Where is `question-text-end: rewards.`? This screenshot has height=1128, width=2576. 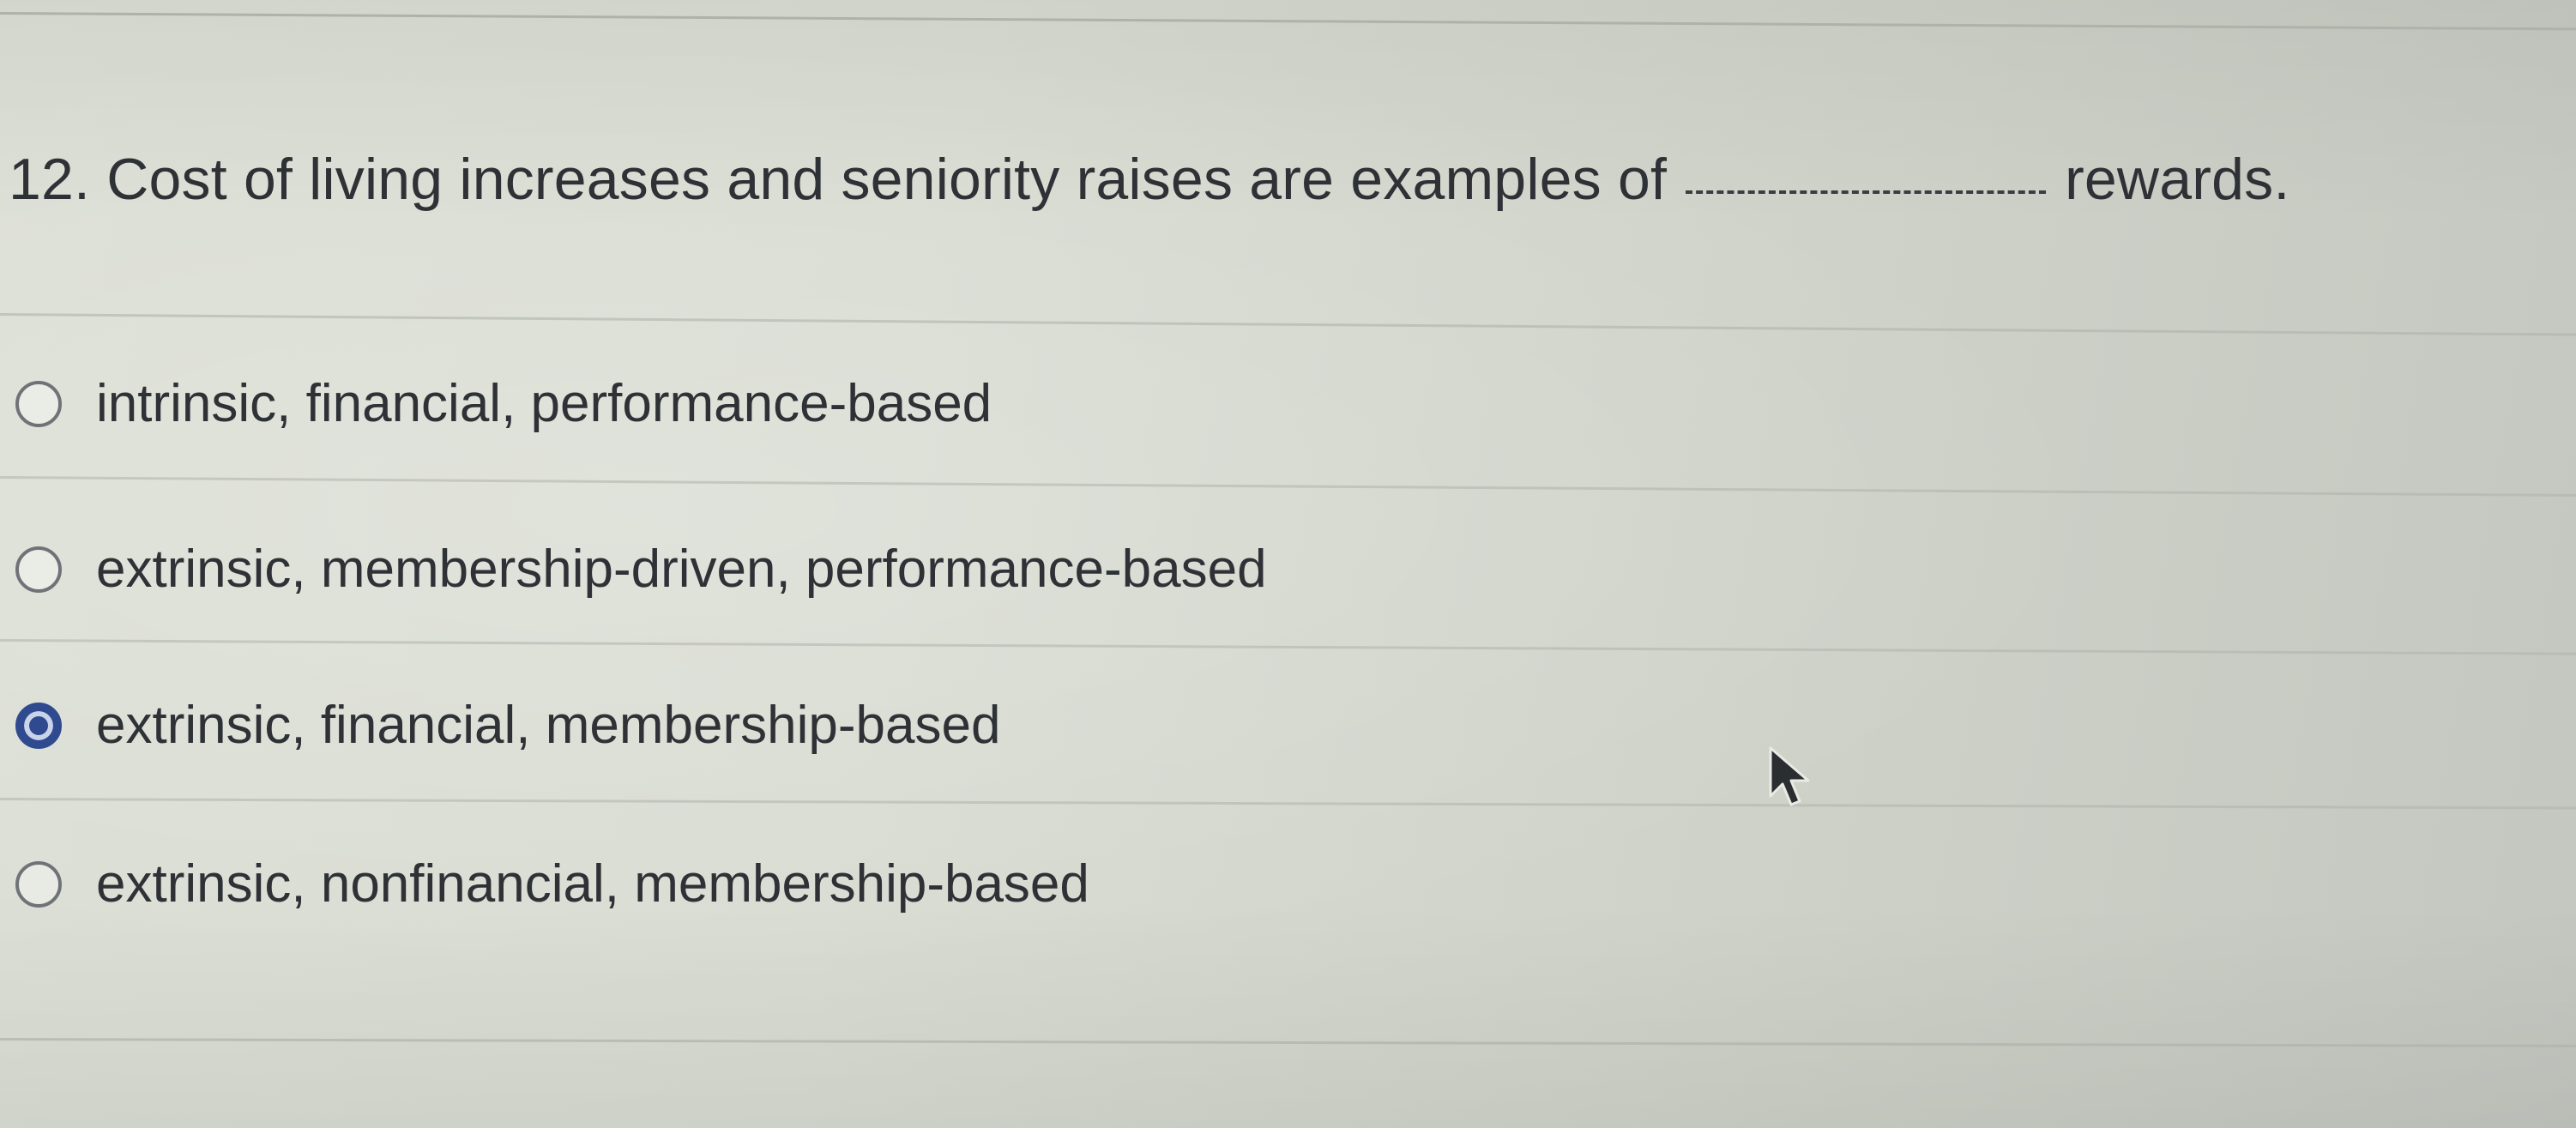
question-text-end: rewards. is located at coordinates (2177, 180).